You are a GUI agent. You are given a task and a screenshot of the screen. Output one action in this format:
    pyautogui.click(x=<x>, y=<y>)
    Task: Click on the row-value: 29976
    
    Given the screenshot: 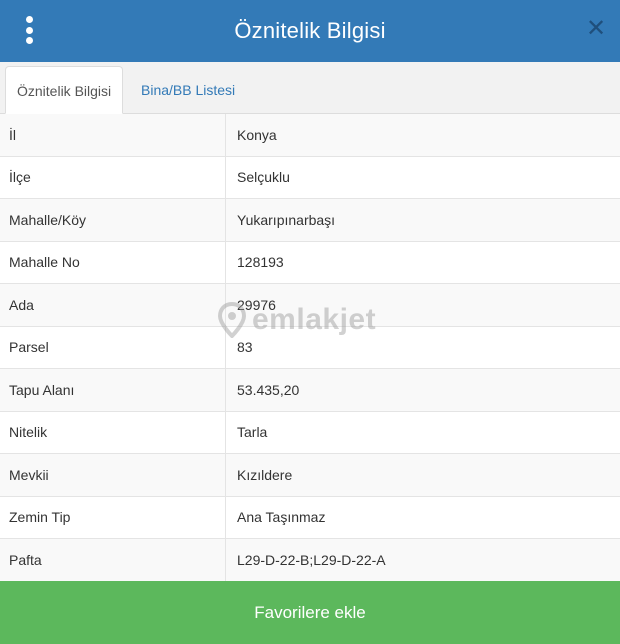 What is the action you would take?
    pyautogui.click(x=256, y=304)
    